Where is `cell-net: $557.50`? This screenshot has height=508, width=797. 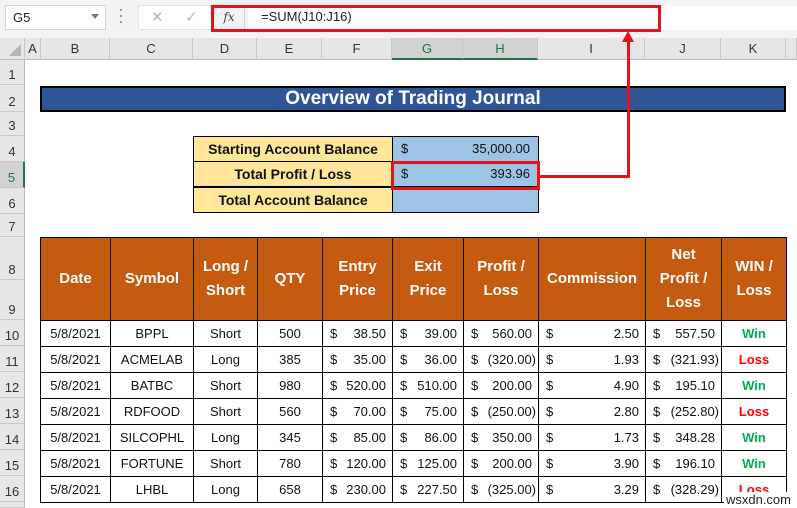
cell-net: $557.50 is located at coordinates (683, 333).